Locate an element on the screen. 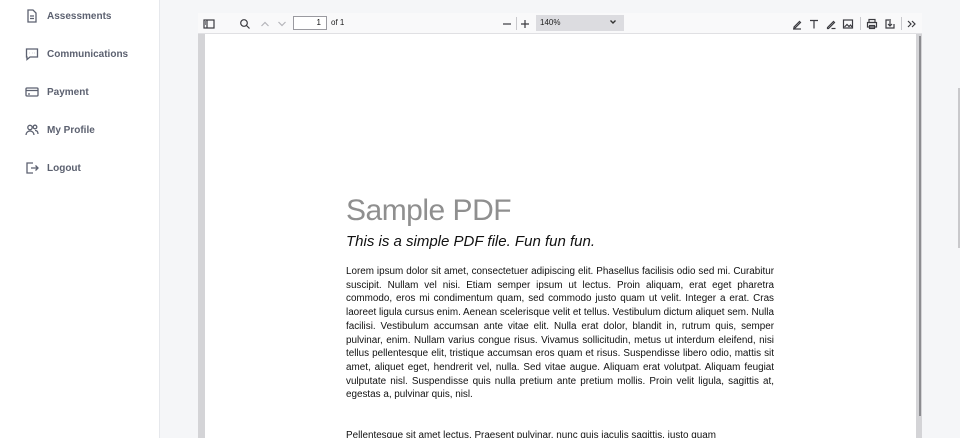 This screenshot has height=438, width=960. sidebar-item-payment: Payment is located at coordinates (56, 92).